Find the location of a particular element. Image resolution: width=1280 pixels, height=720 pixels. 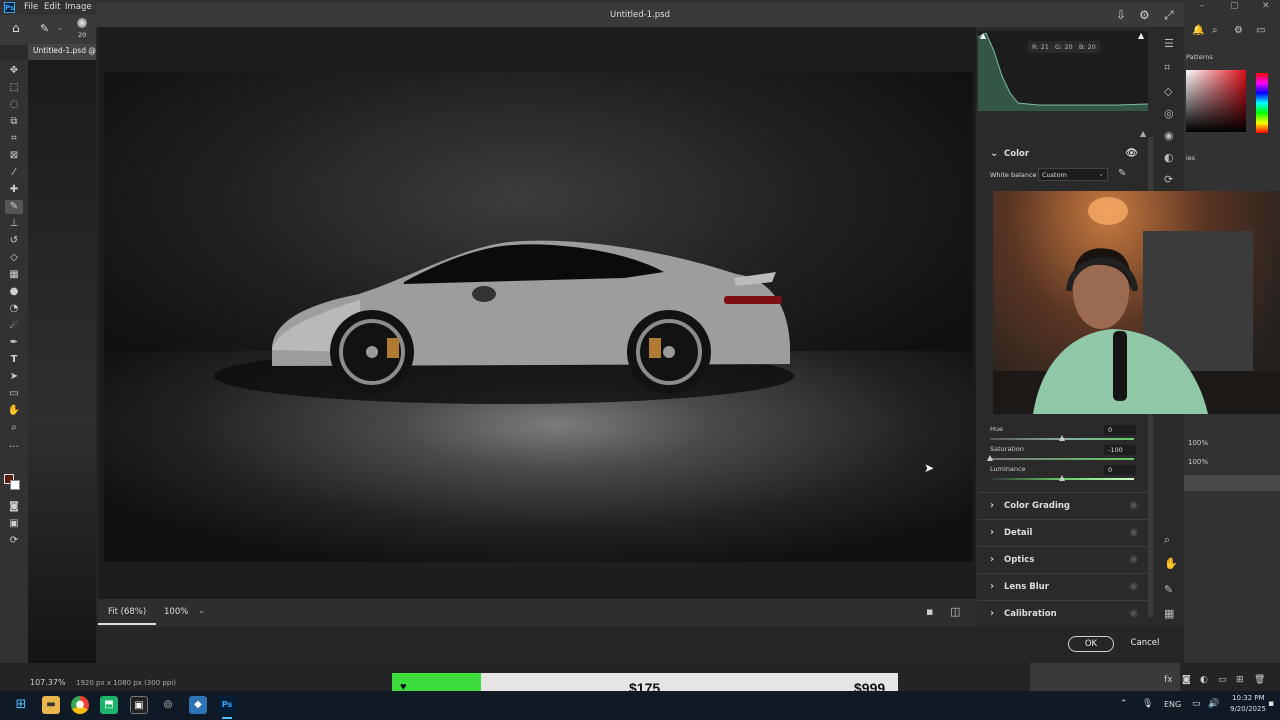

fit-zoom: Fit (68%) is located at coordinates (127, 612).